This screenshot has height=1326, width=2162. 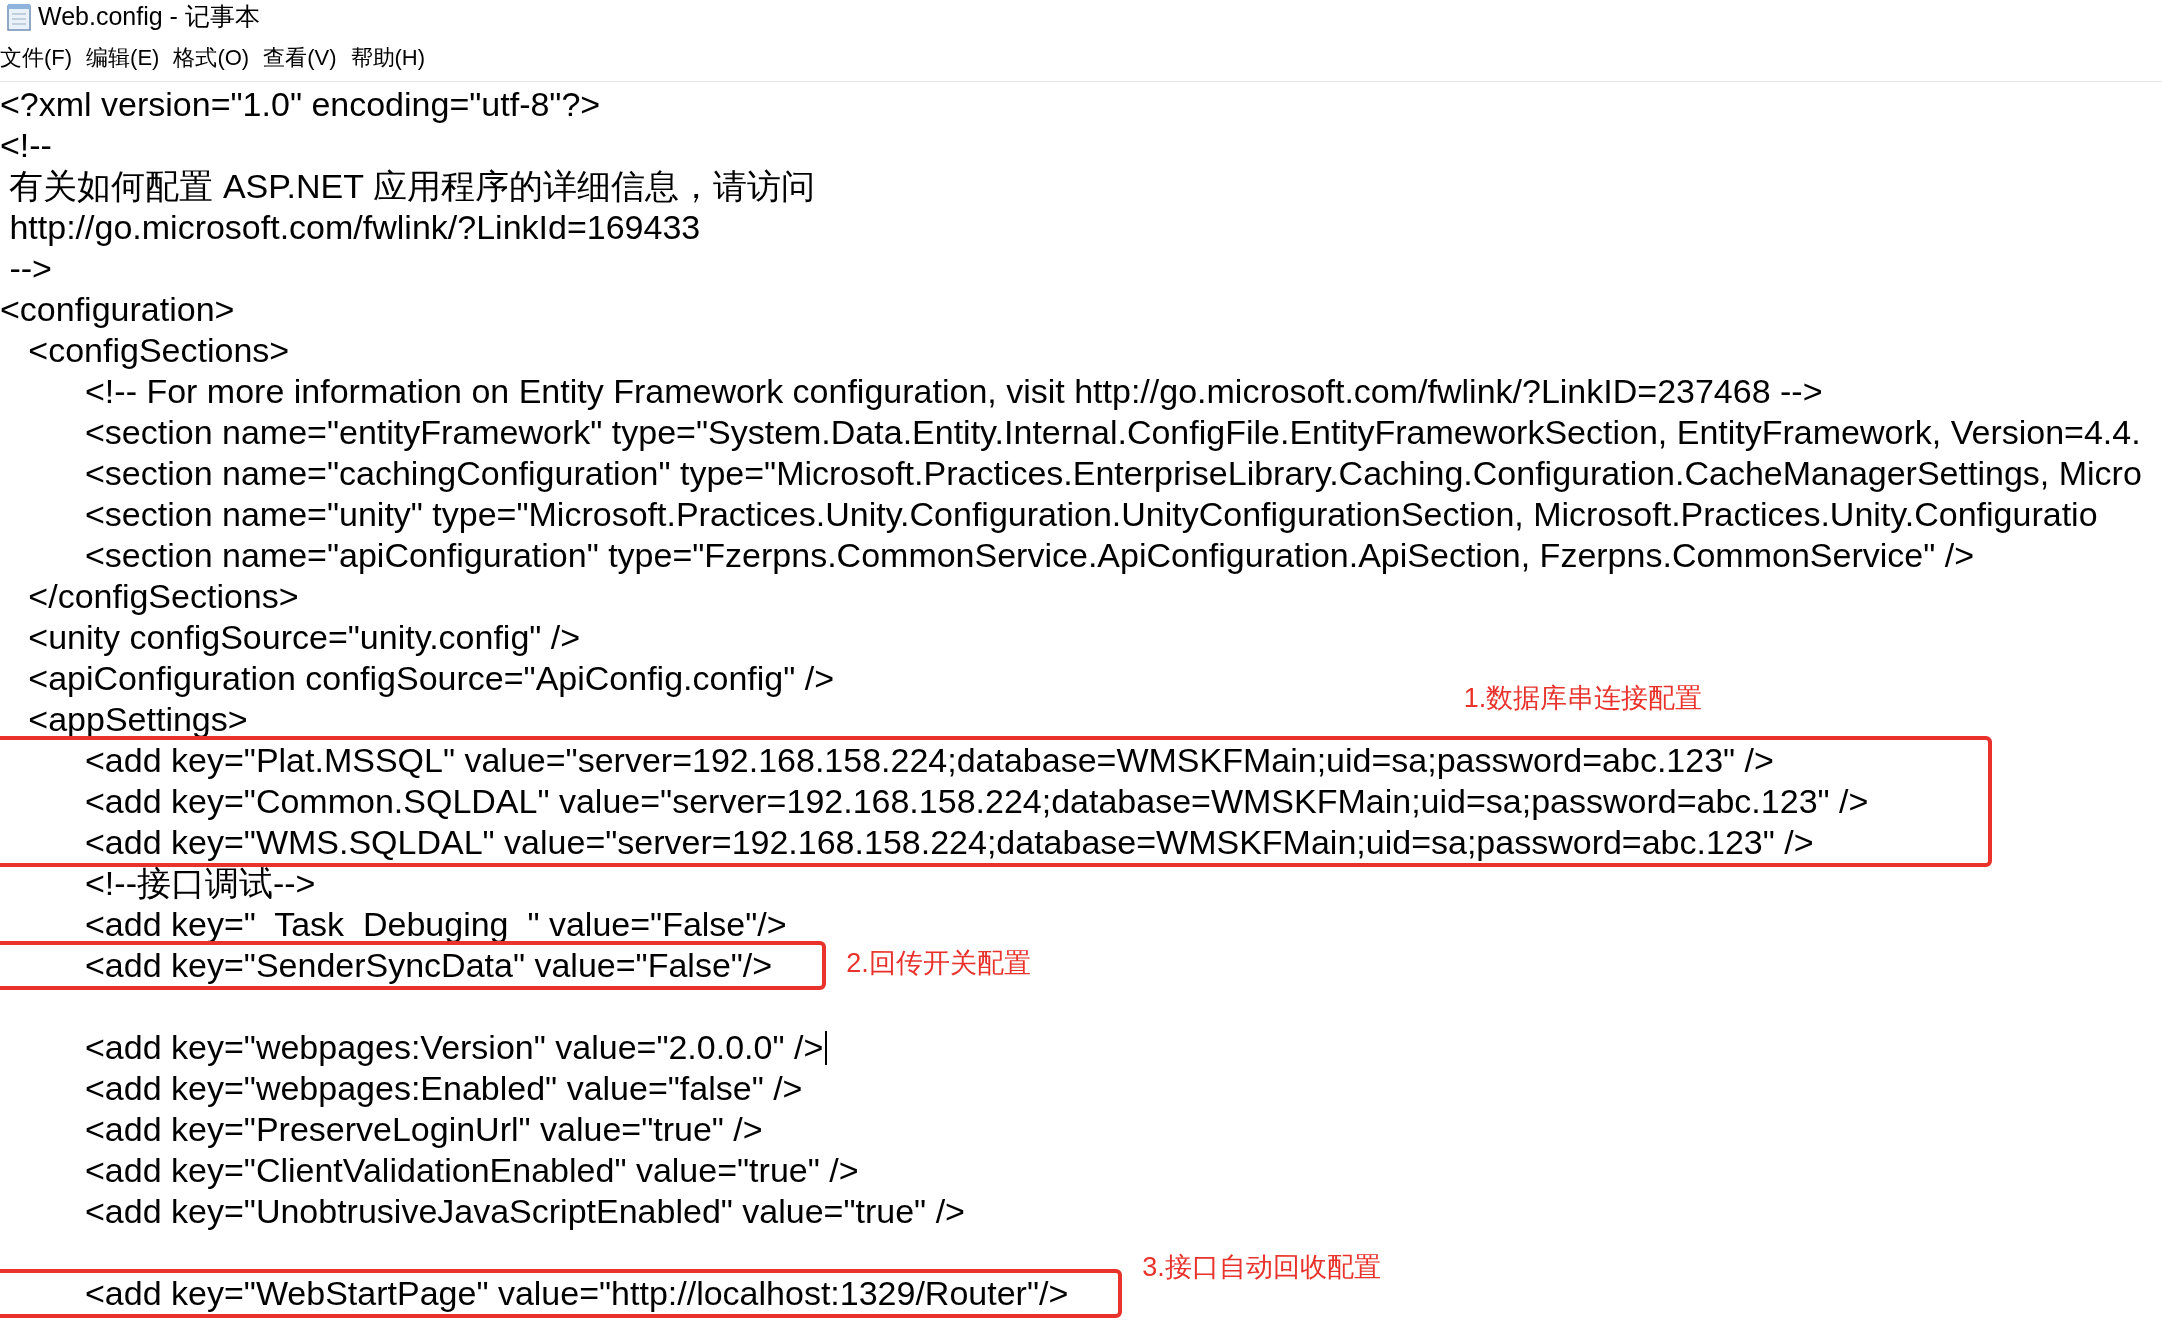 What do you see at coordinates (36, 57) in the screenshot?
I see `menu-item: 文件(F)` at bounding box center [36, 57].